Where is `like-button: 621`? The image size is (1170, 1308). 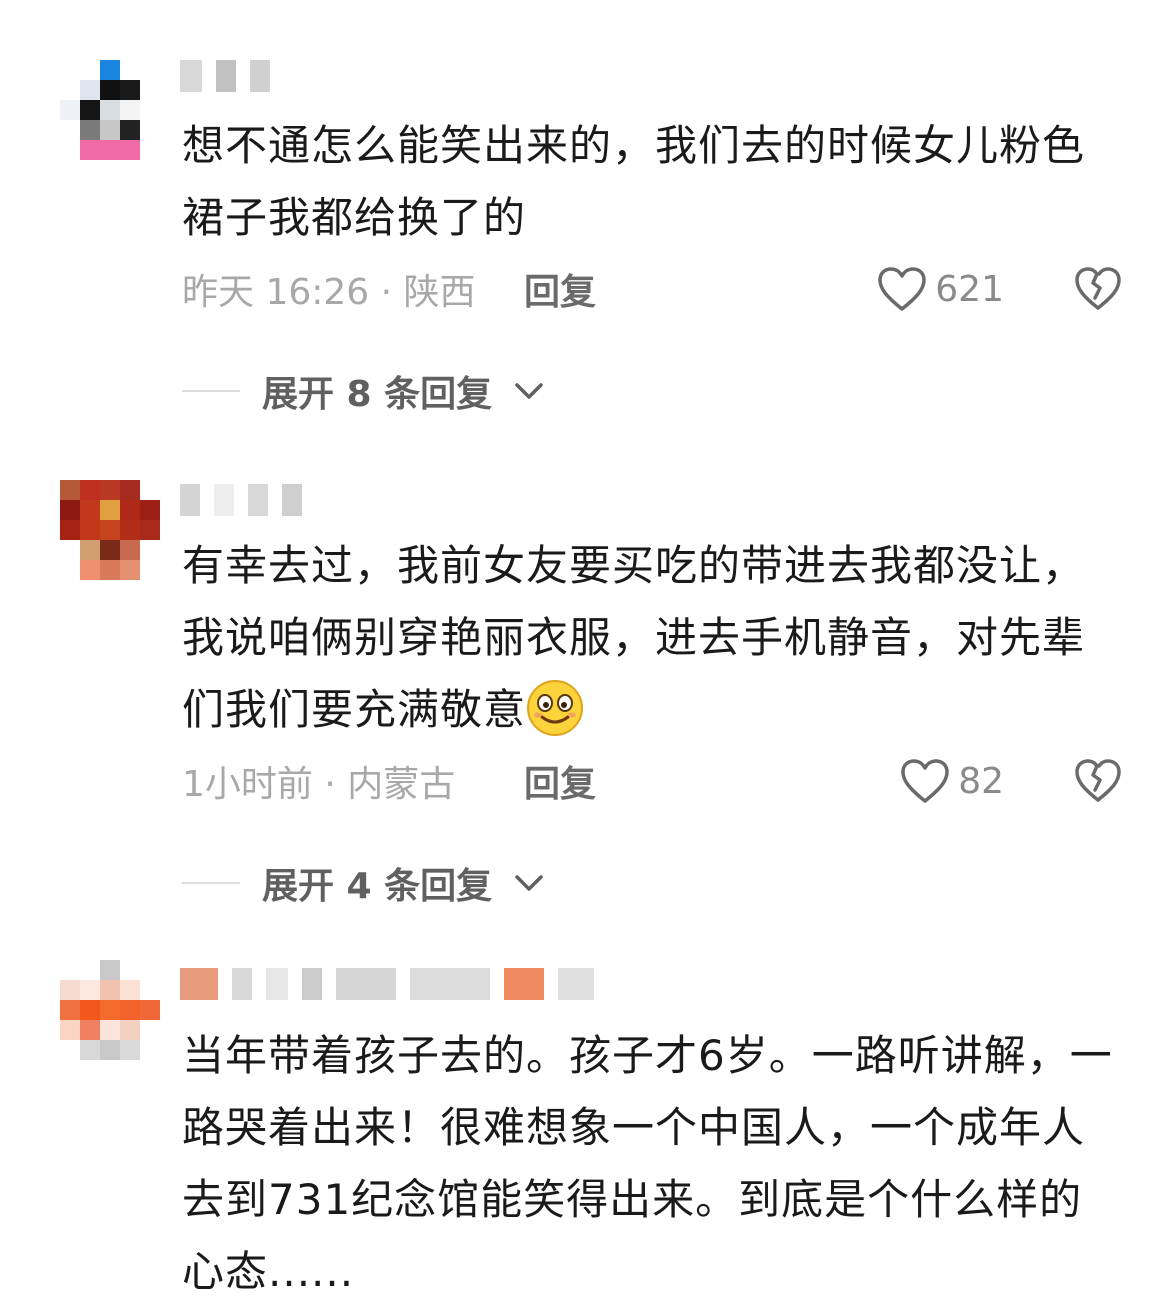 like-button: 621 is located at coordinates (940, 289).